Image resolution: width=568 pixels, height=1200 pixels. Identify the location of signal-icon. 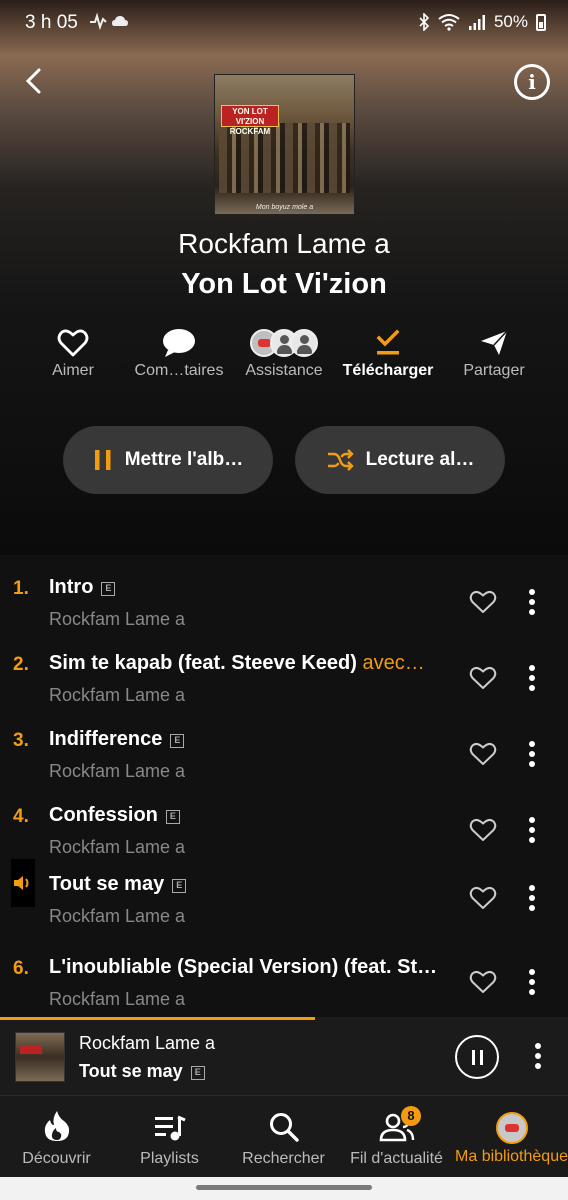
(476, 22).